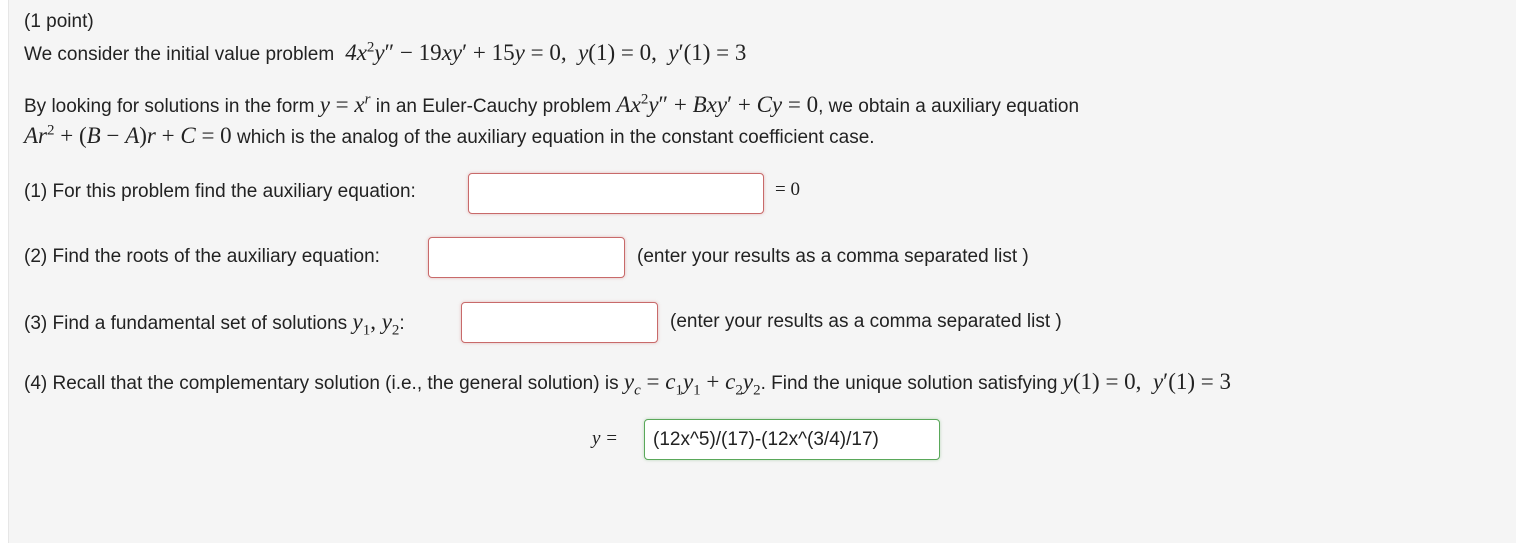 This screenshot has height=543, width=1516. I want to click on points-label: (1 point), so click(59, 21).